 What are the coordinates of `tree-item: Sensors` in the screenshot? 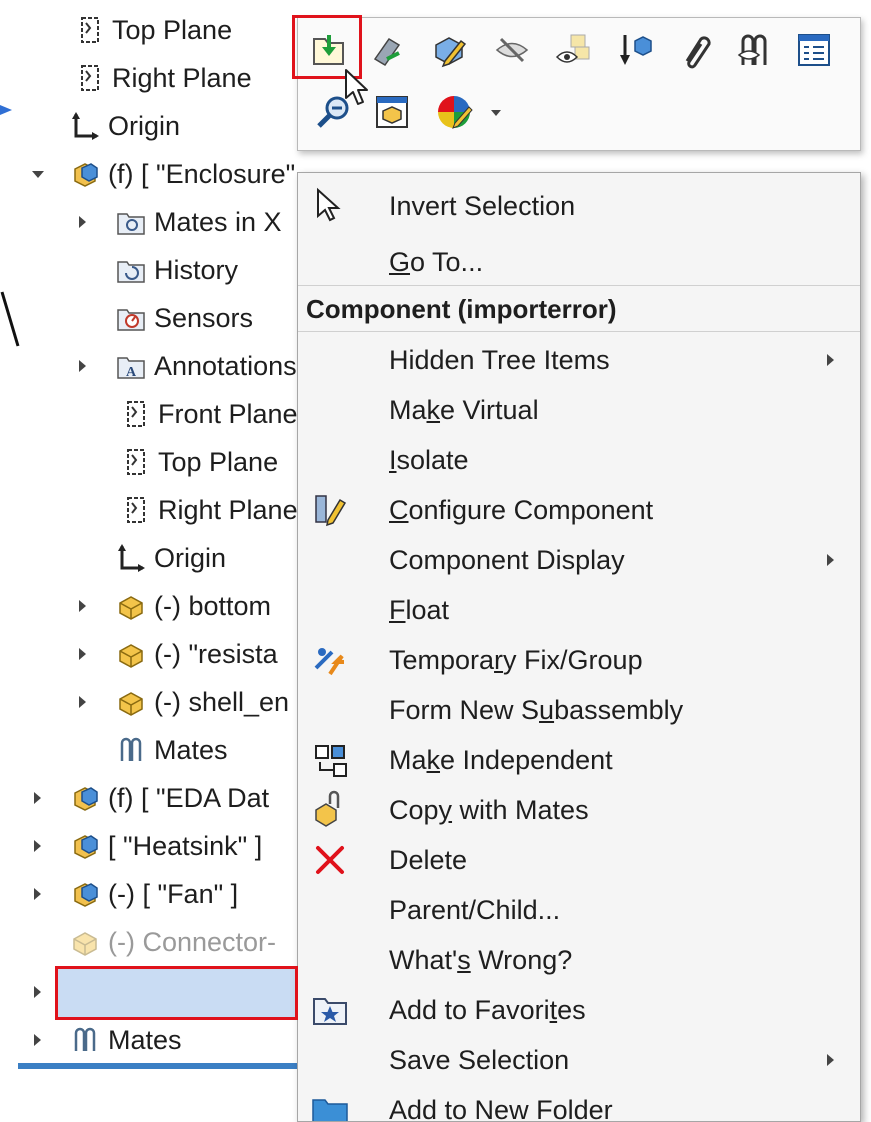 It's located at (184, 318).